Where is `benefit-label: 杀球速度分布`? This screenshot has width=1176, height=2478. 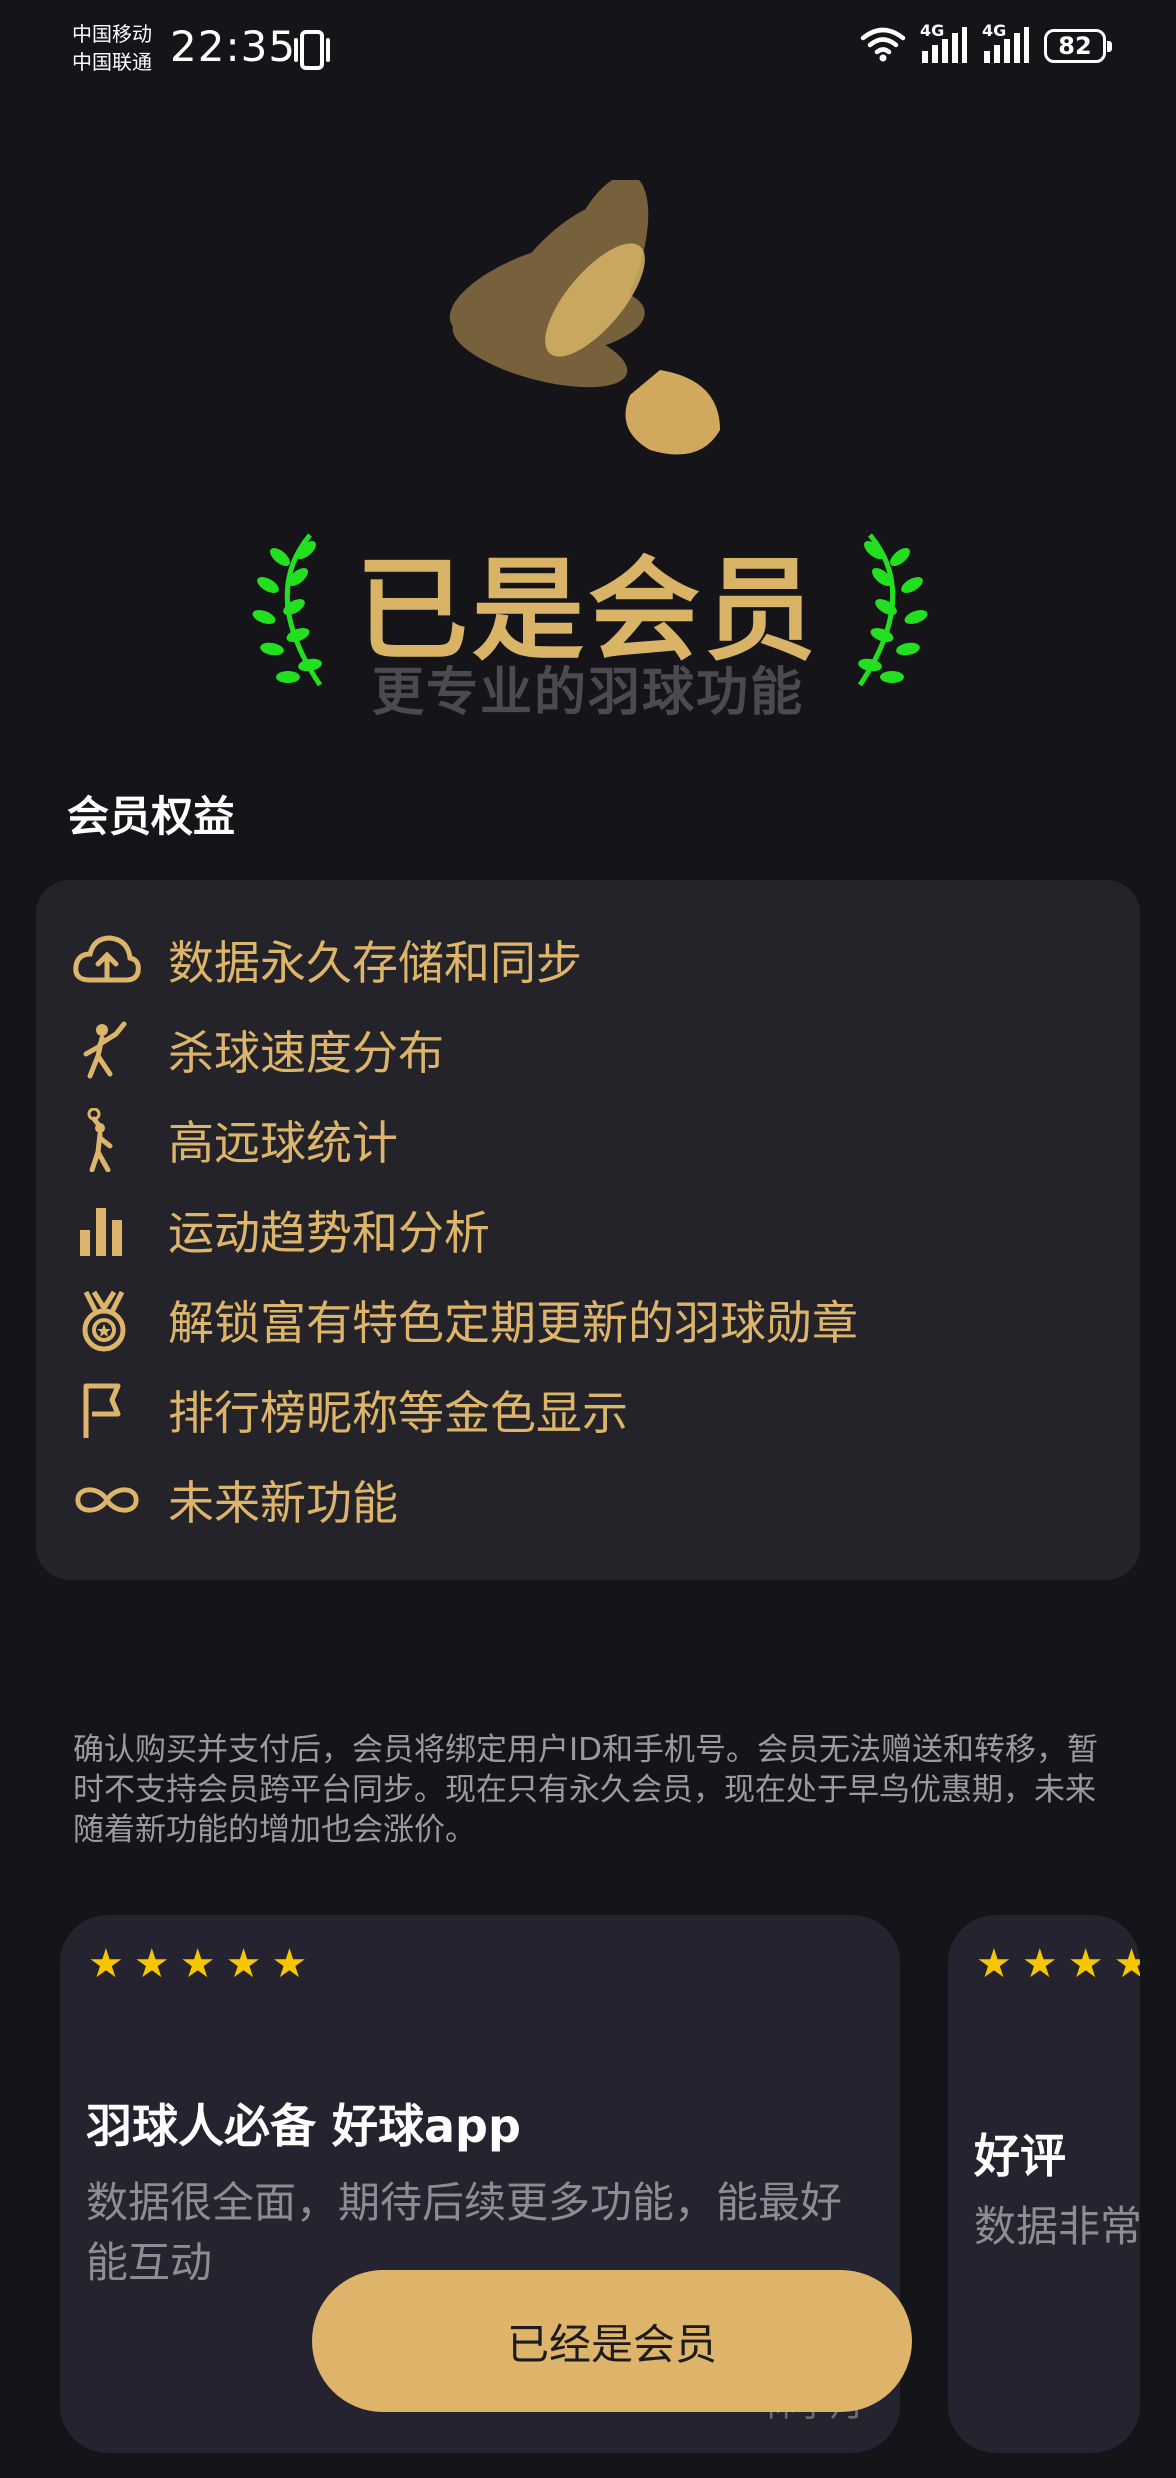 benefit-label: 杀球速度分布 is located at coordinates (306, 1053).